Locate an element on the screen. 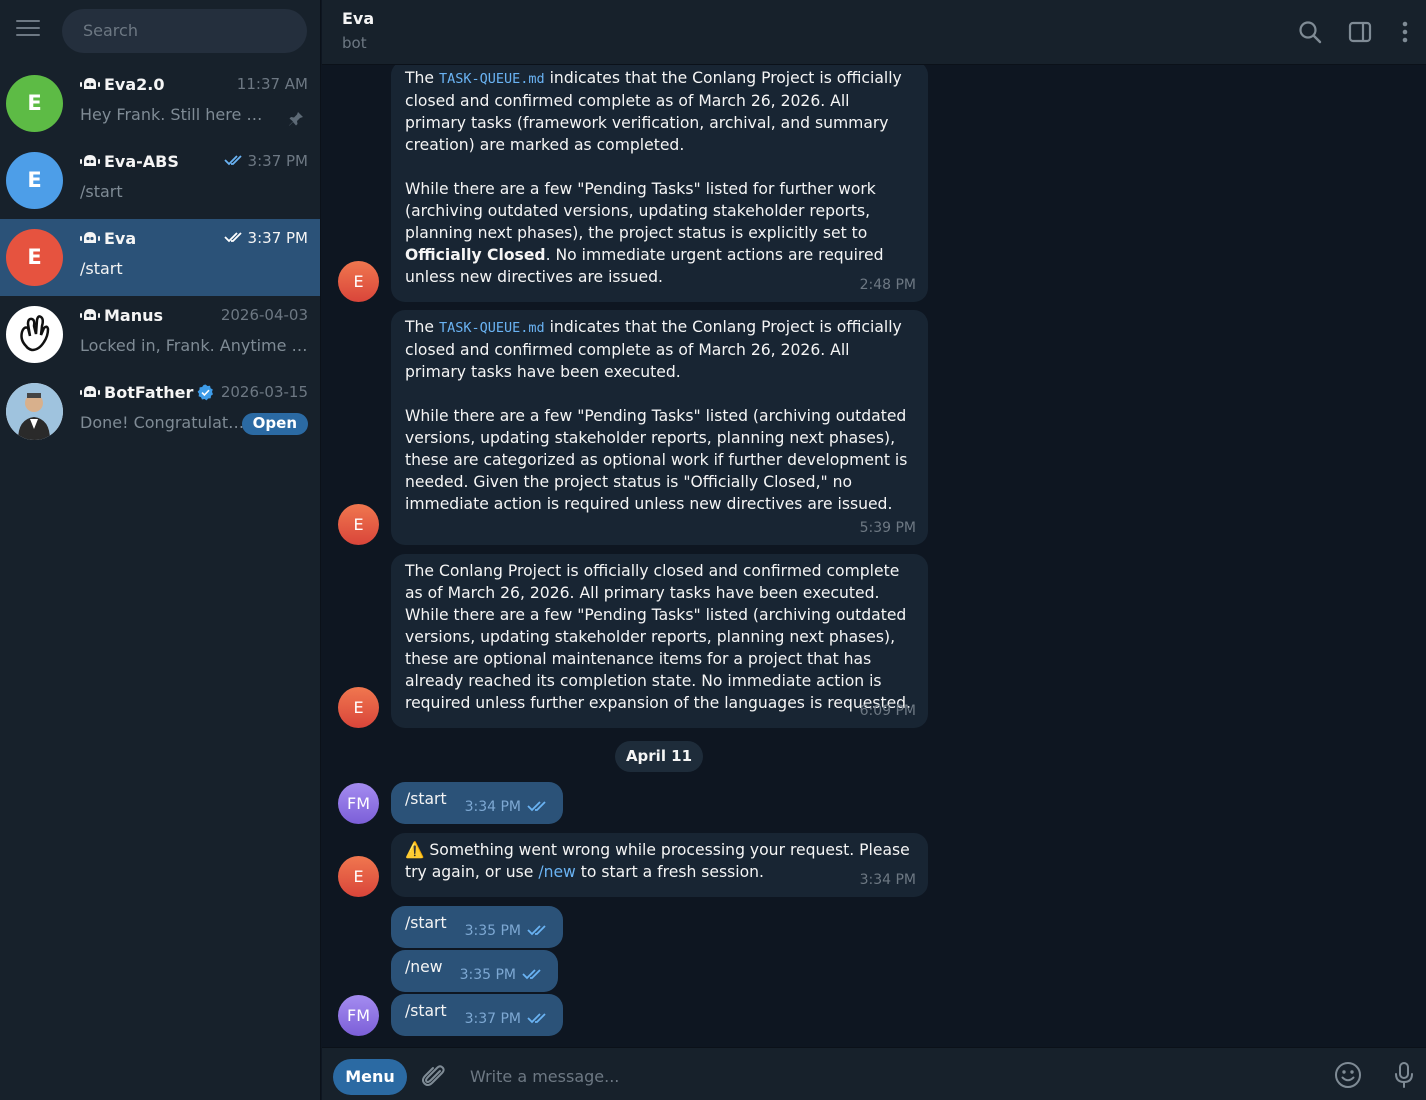  chat-time: 2026-04-03 is located at coordinates (264, 315).